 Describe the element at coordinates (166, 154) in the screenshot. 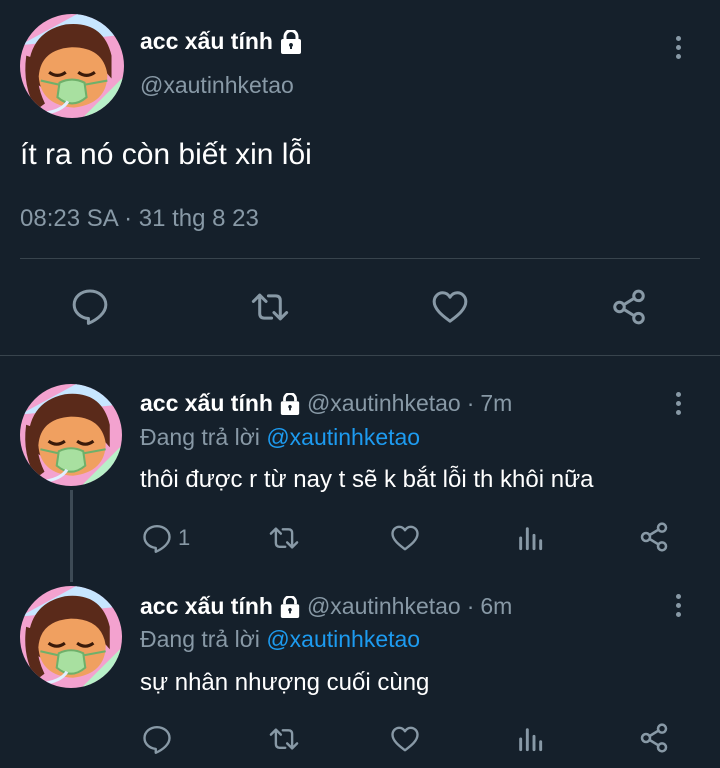

I see `tweet-text: ít ra nó còn biết xin lỗi` at that location.